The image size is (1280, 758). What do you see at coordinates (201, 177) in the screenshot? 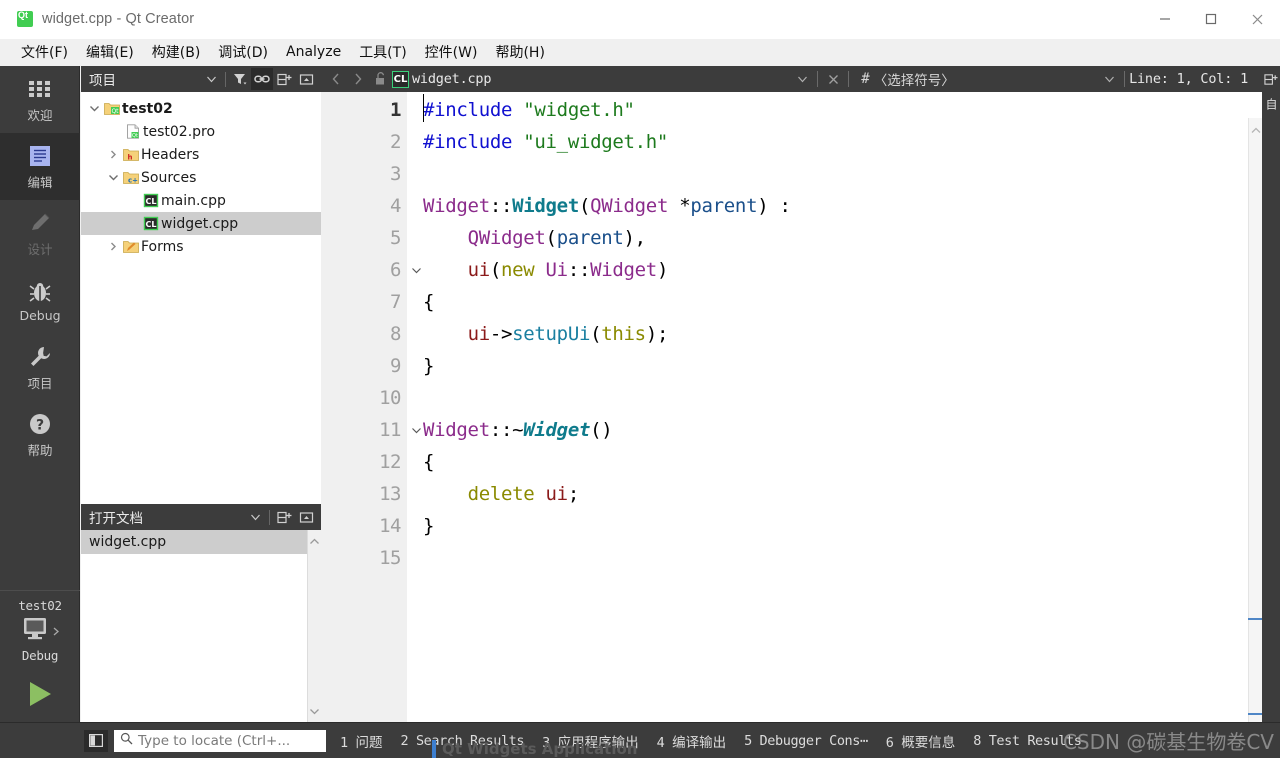
I see `tree-row: c+ Sources` at bounding box center [201, 177].